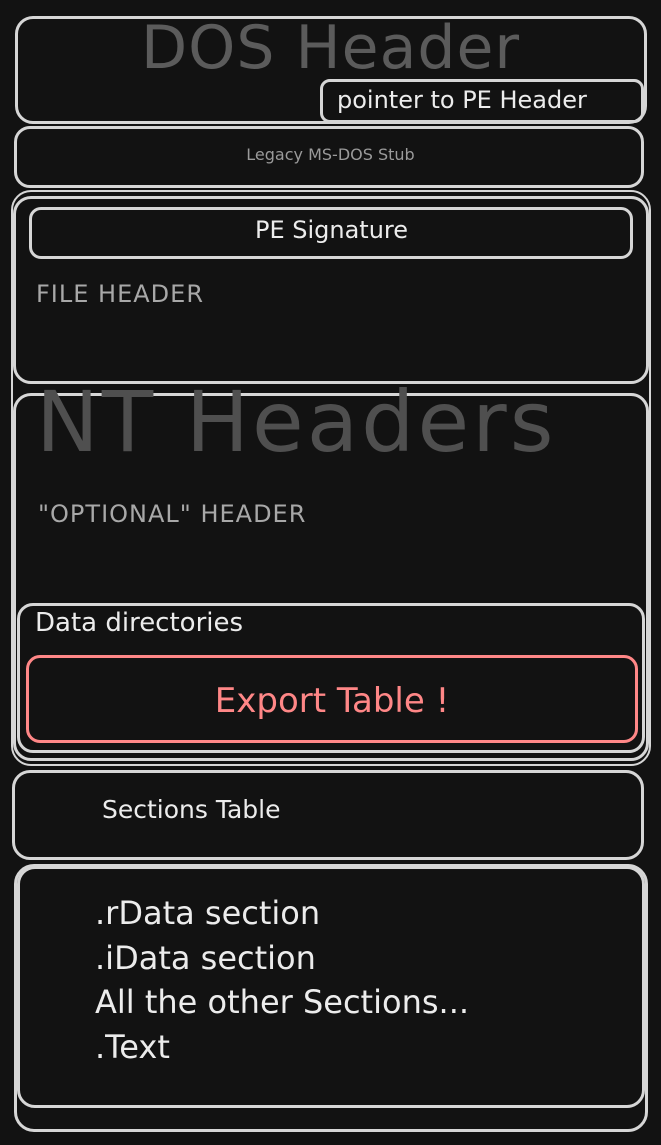  Describe the element at coordinates (208, 913) in the screenshot. I see `section-rdata: .rData section` at that location.